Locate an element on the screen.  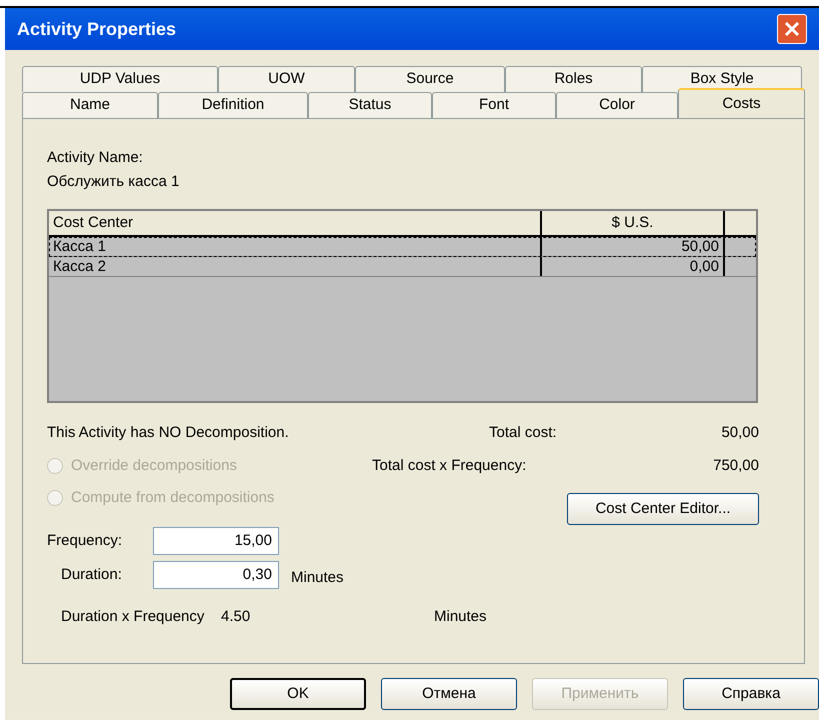
close-button is located at coordinates (792, 29).